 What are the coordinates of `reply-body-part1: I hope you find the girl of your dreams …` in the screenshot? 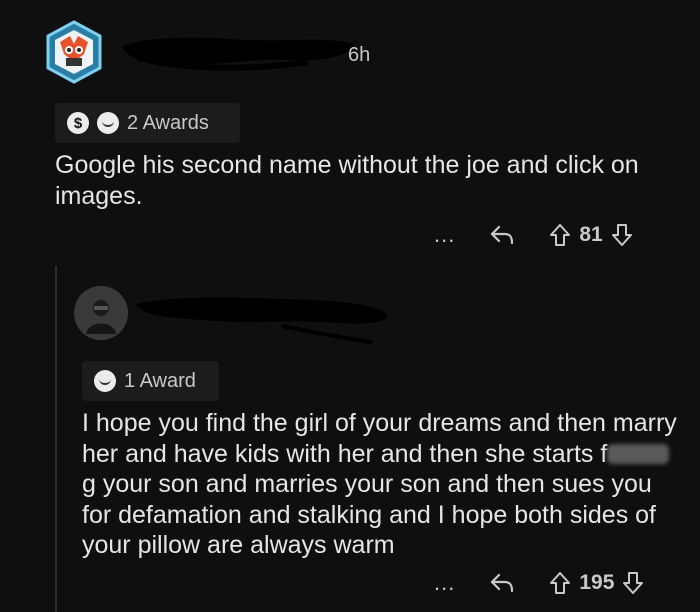 It's located at (379, 438).